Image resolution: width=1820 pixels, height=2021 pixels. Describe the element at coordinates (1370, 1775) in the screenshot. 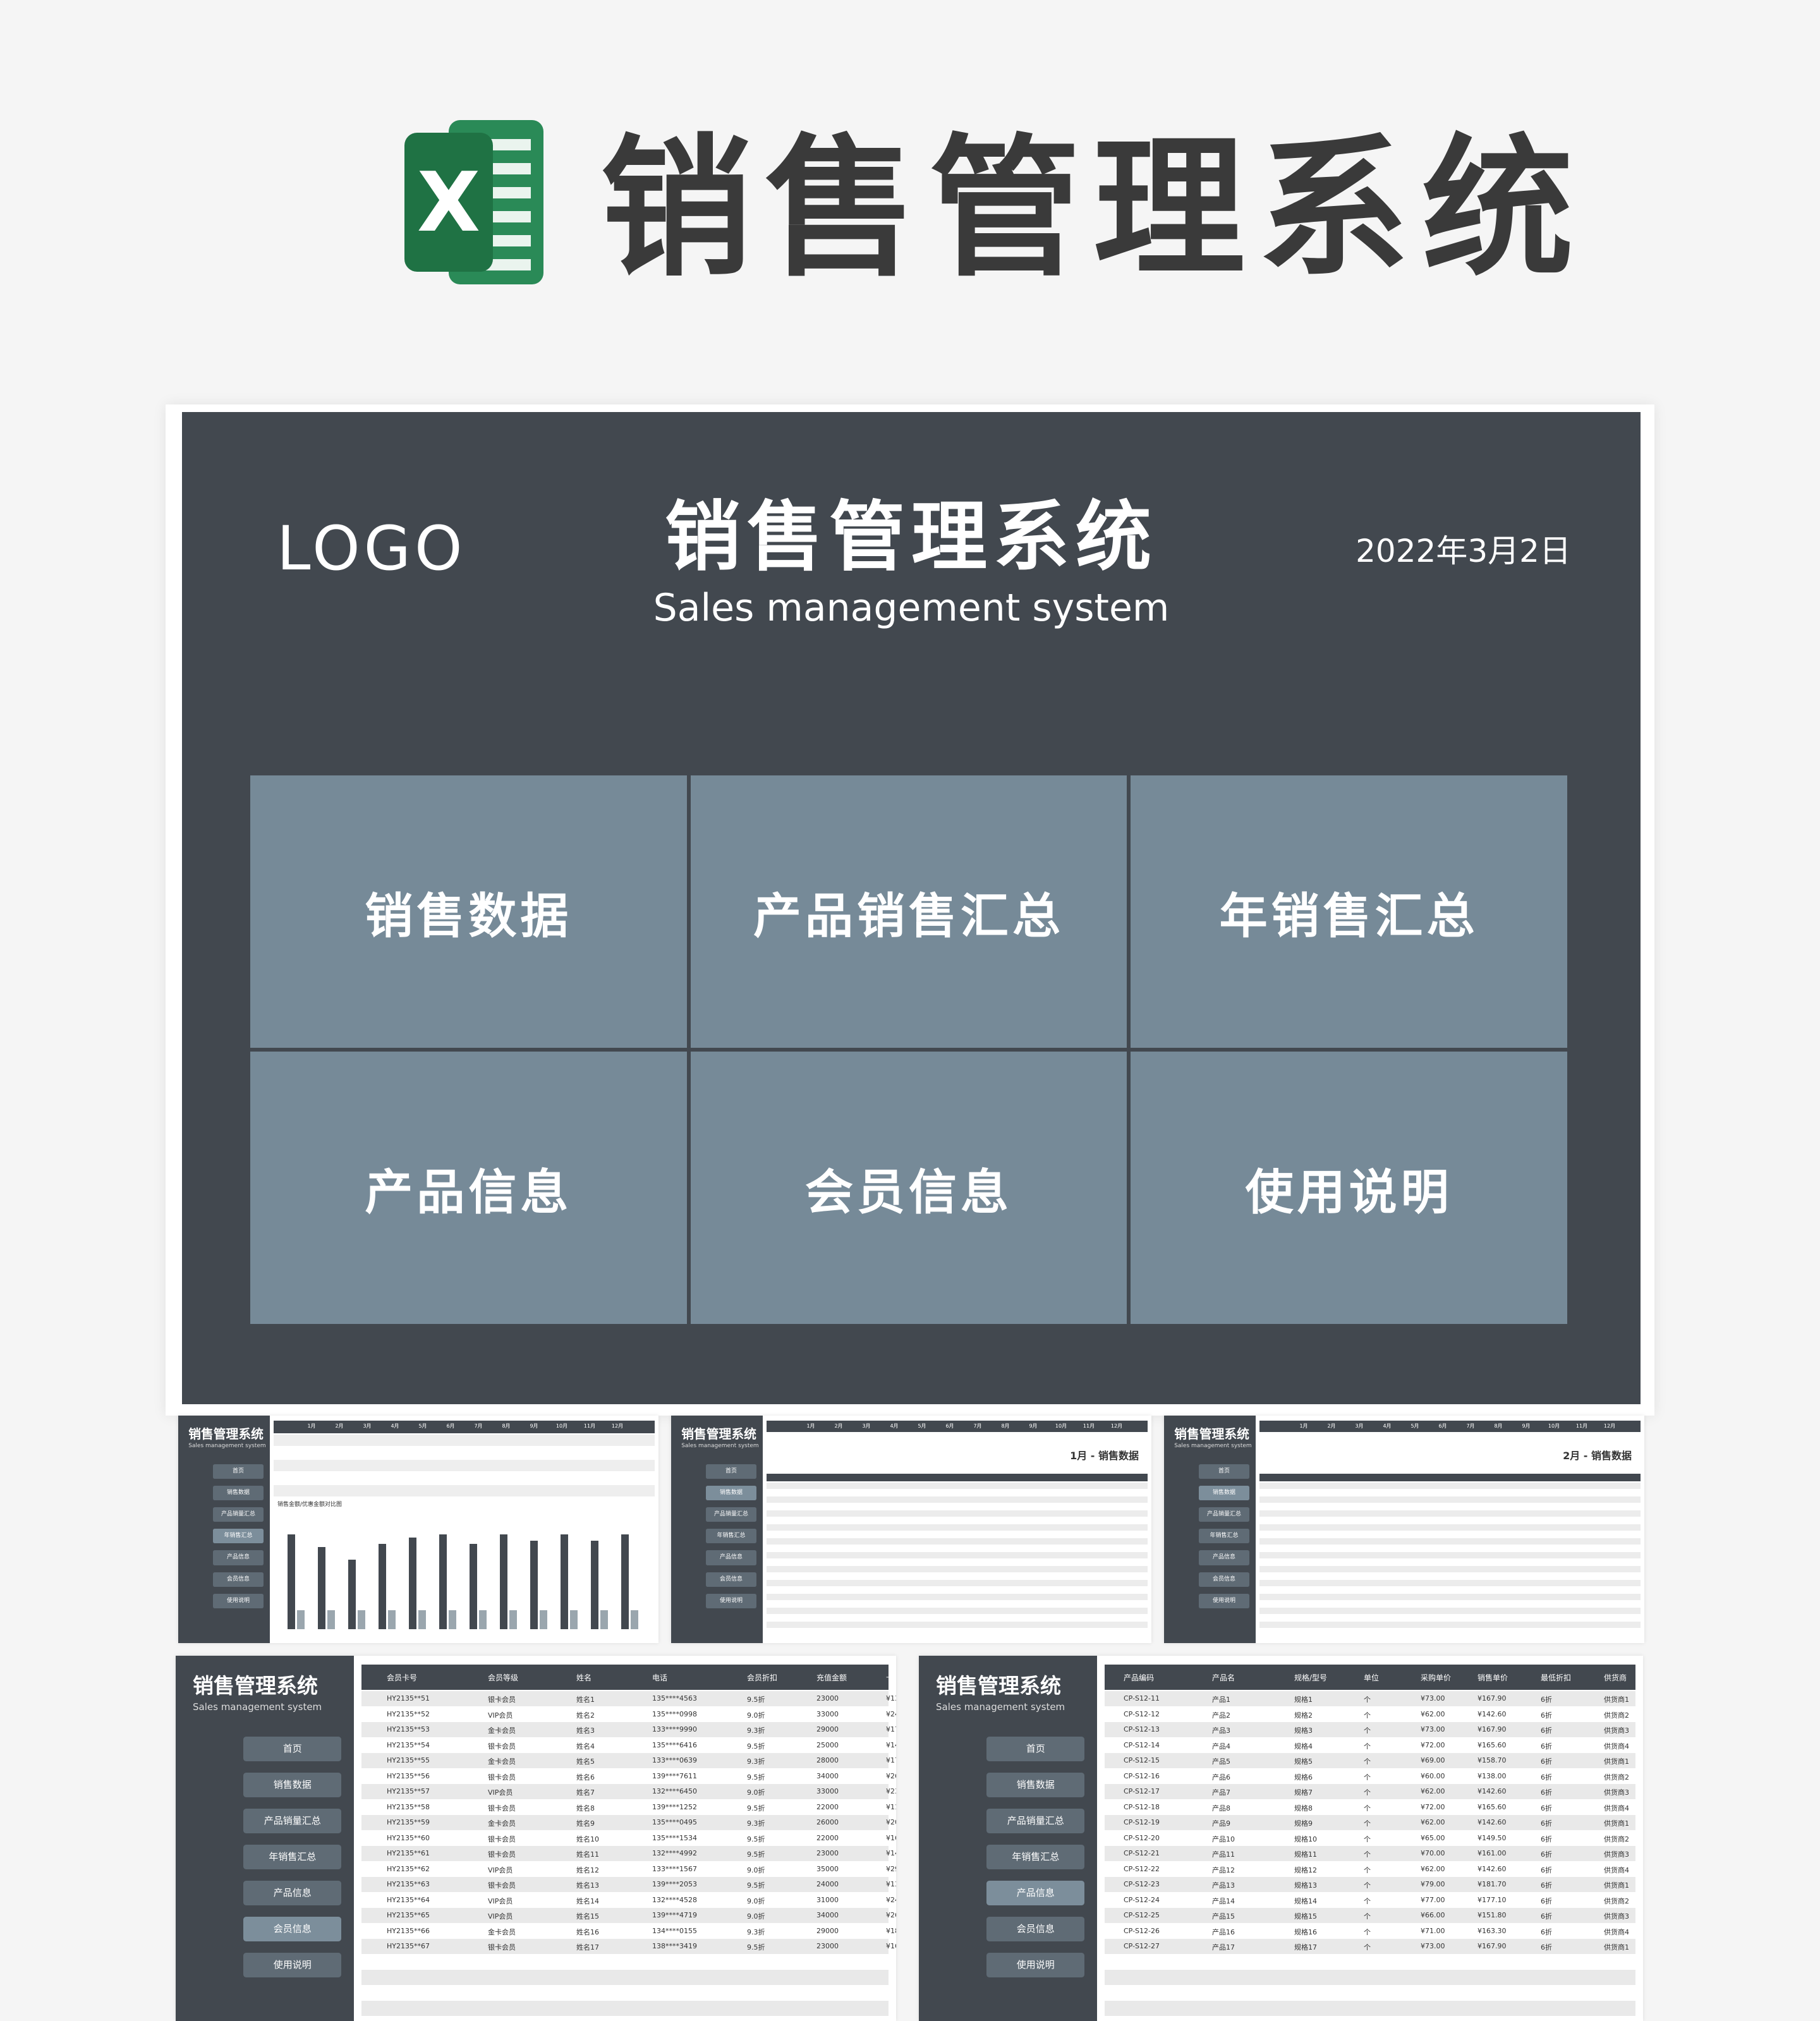

I see `table-row: CP-S12-16 产品6 规格6 个 ¥60.00 ¥138.00 6折 供货商2` at that location.